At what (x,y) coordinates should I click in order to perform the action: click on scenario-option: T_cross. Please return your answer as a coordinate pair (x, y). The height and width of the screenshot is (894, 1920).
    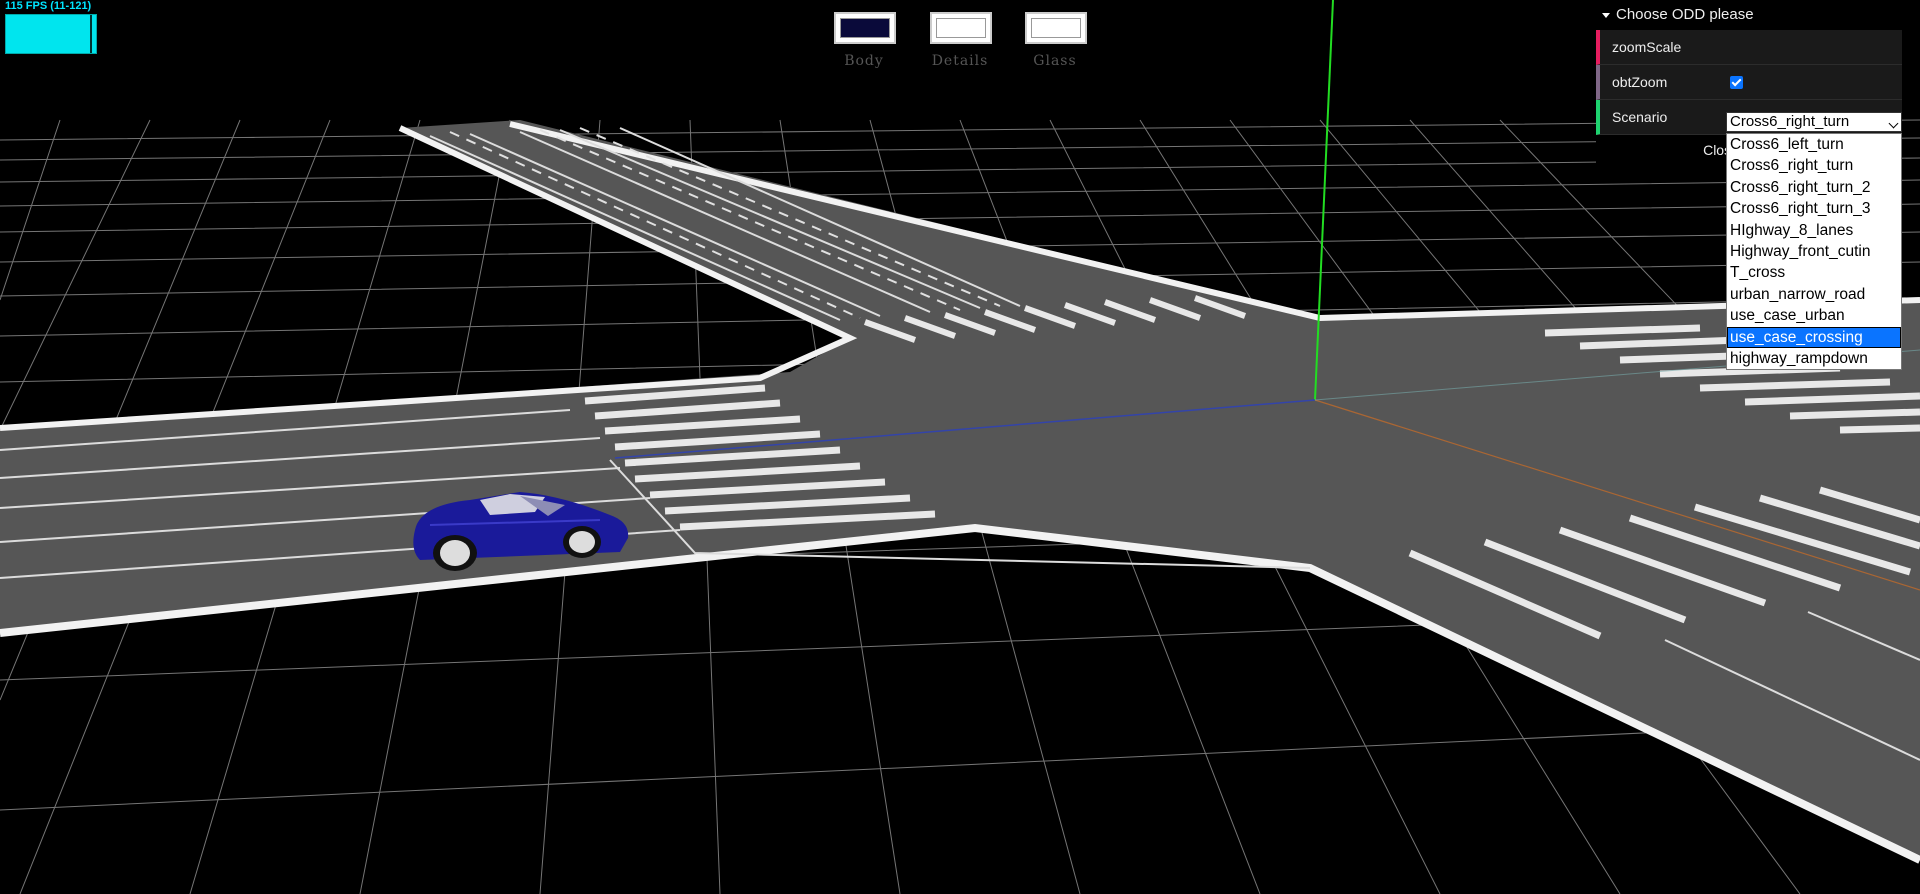
    Looking at the image, I should click on (1814, 272).